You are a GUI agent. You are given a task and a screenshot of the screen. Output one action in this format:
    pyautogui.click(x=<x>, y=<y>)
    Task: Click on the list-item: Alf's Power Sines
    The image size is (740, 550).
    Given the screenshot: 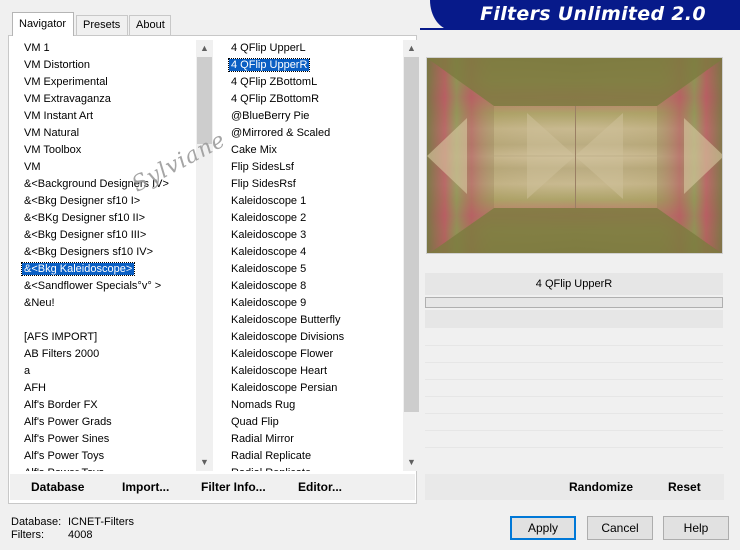 What is the action you would take?
    pyautogui.click(x=107, y=439)
    